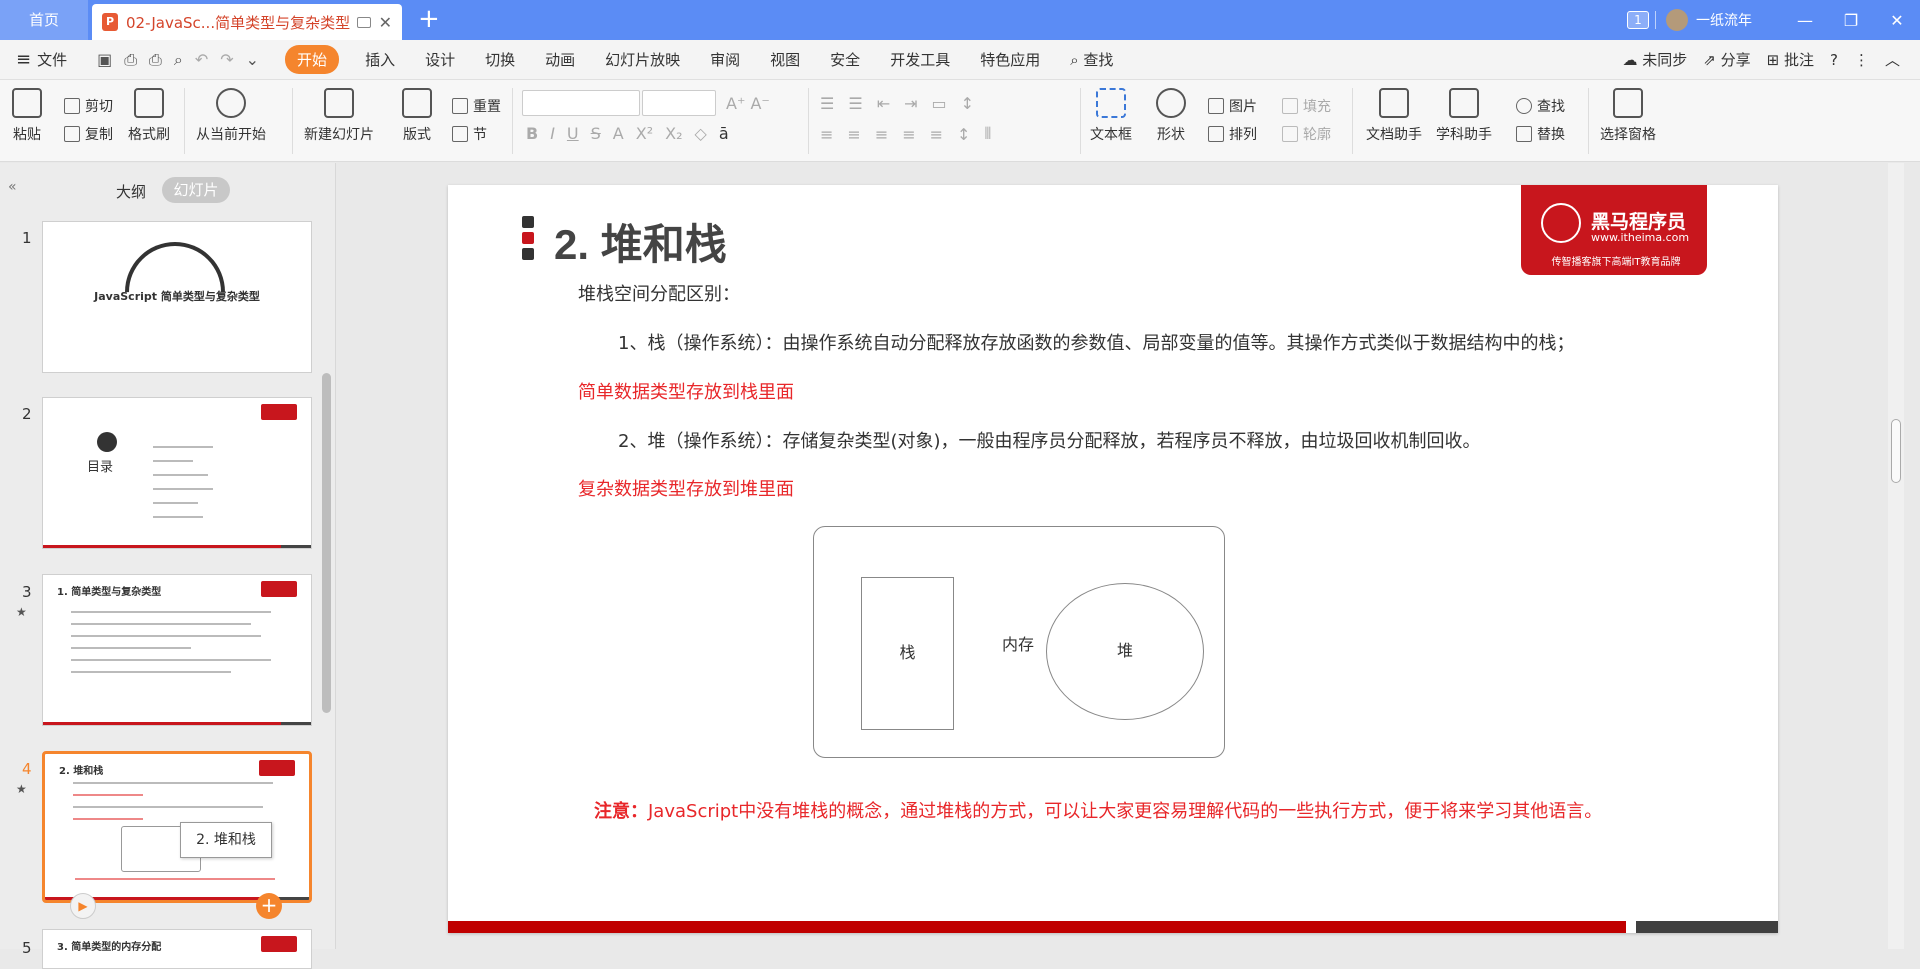 The height and width of the screenshot is (969, 1920). I want to click on add-slide-button: +, so click(269, 906).